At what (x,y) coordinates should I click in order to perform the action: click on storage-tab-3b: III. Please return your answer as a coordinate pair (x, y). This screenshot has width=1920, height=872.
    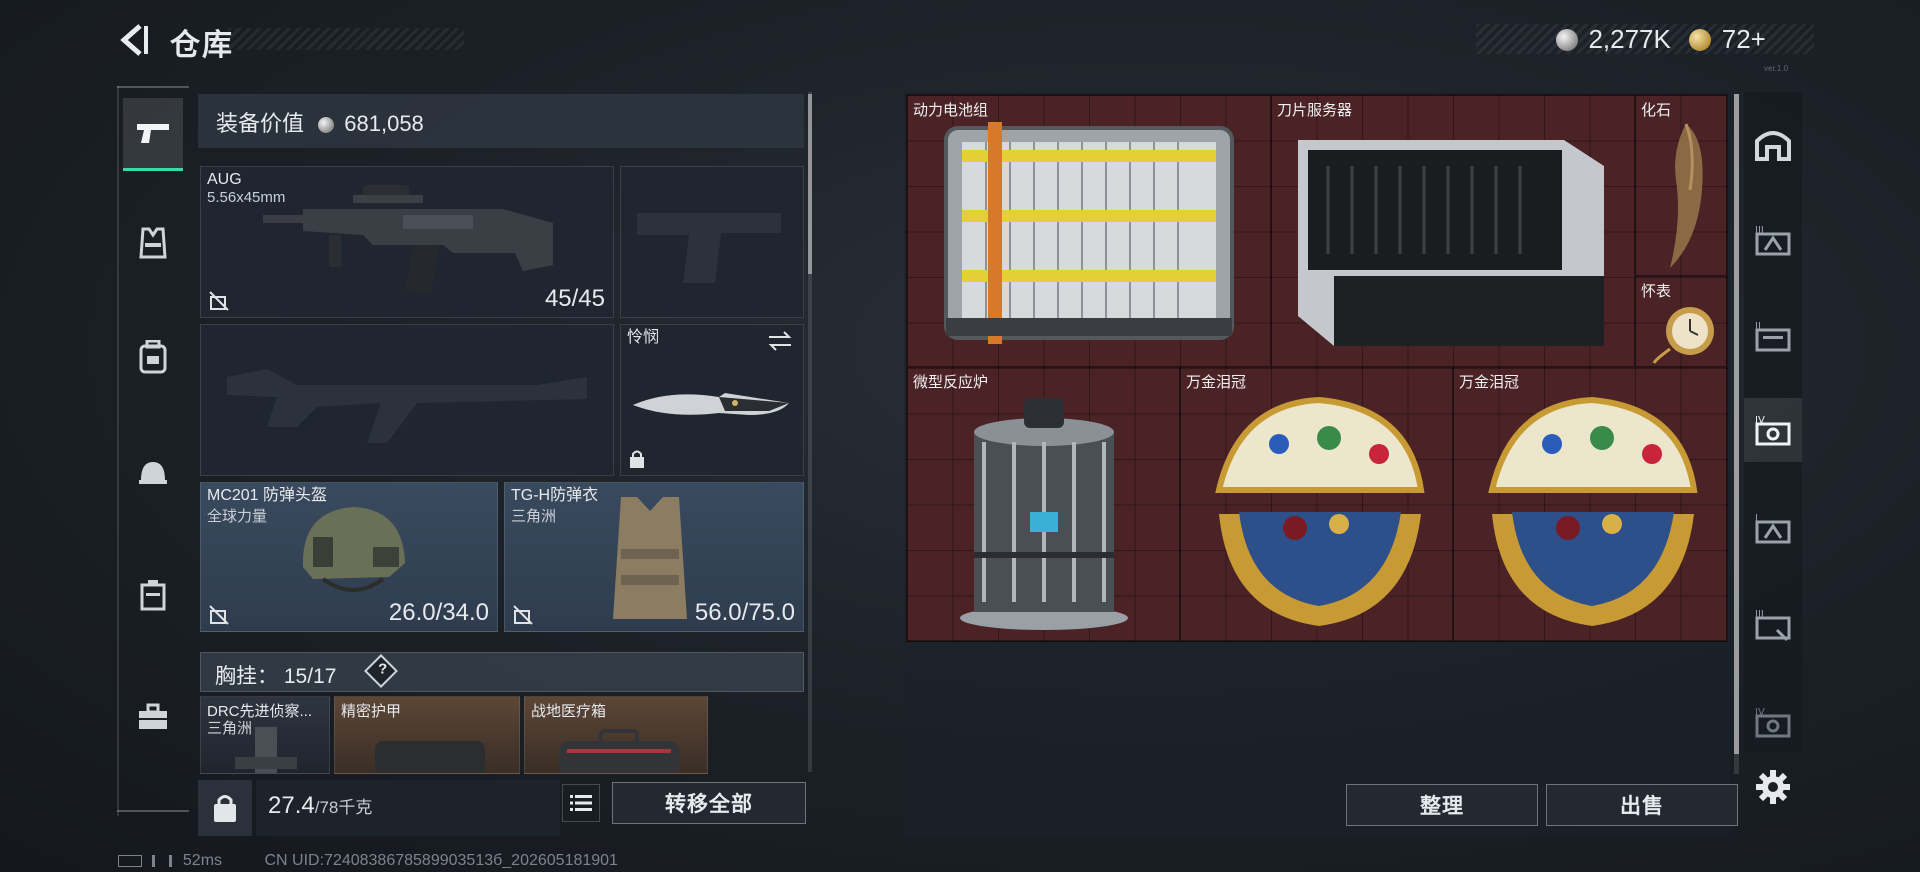
    Looking at the image, I should click on (1773, 624).